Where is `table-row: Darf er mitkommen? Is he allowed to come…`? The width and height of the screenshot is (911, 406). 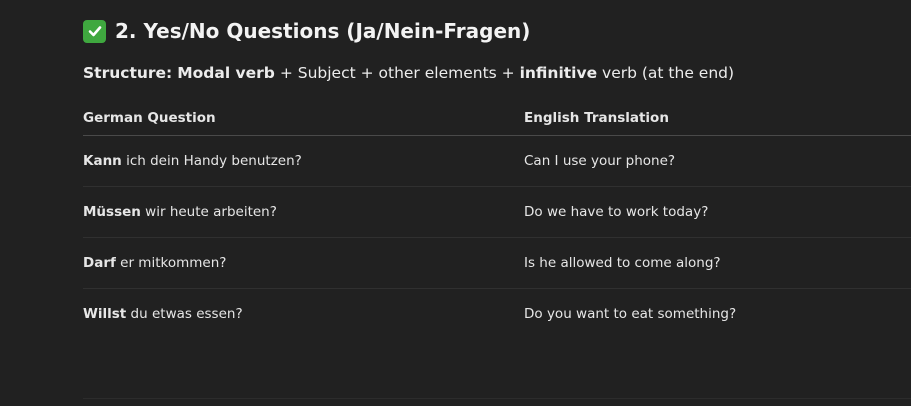
table-row: Darf er mitkommen? Is he allowed to come… is located at coordinates (497, 263).